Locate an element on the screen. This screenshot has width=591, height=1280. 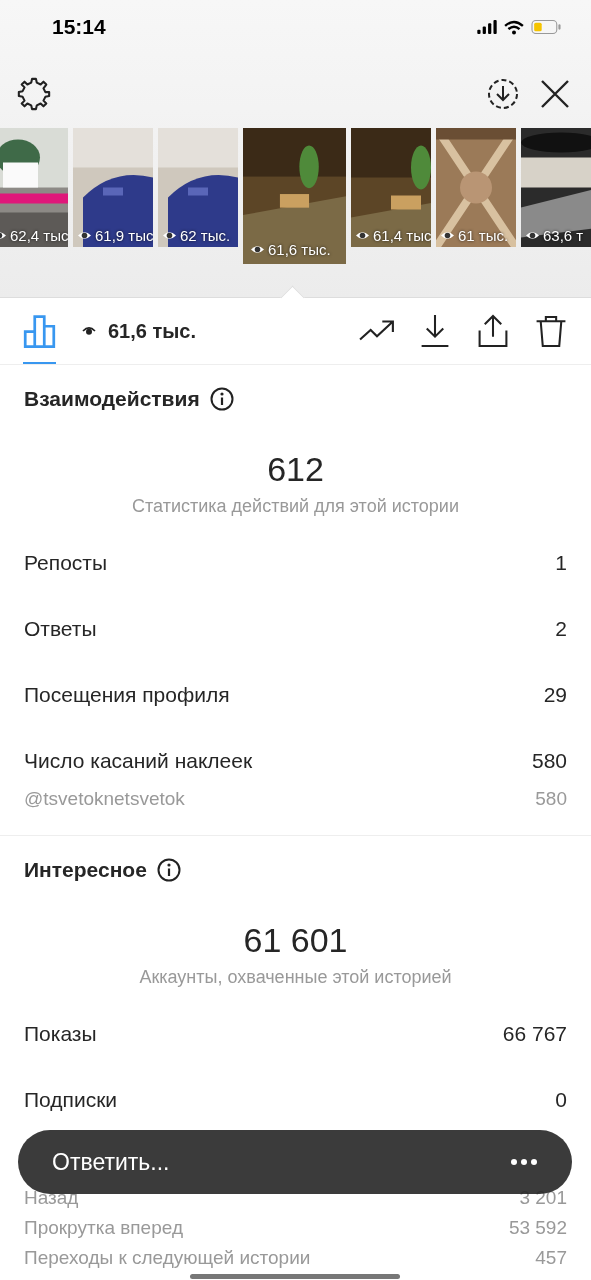
metric-label: Показы is located at coordinates (60, 1034).